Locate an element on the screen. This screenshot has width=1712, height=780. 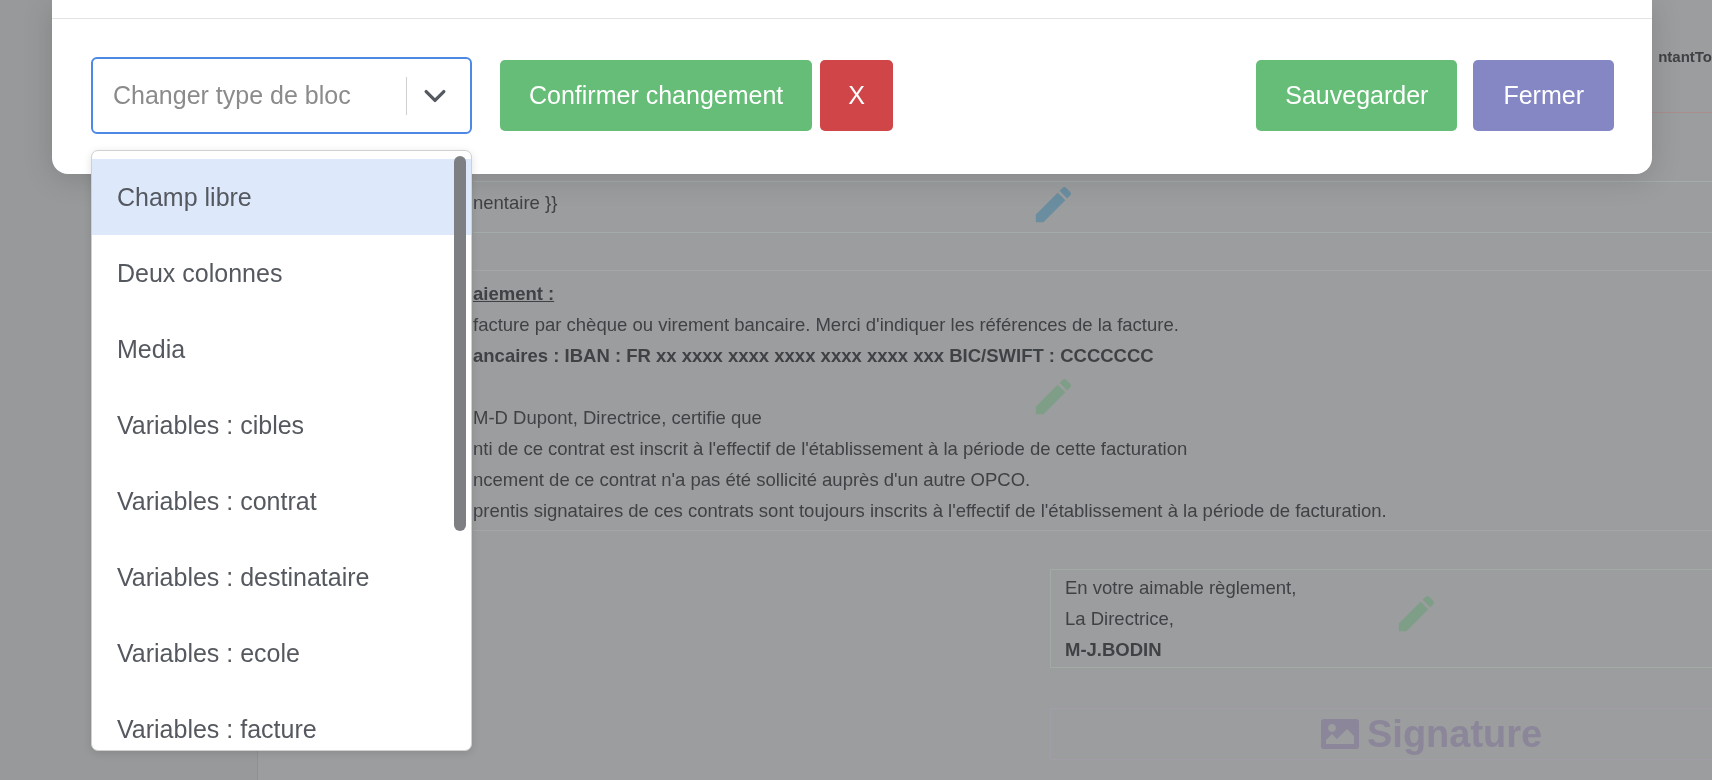
block-type-select: Changer type de bloc is located at coordinates (281, 95).